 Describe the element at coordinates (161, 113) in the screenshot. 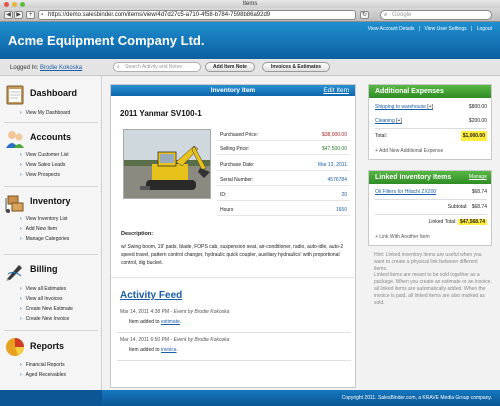

I see `item-title: 2011 Yanmar SV100-1` at that location.